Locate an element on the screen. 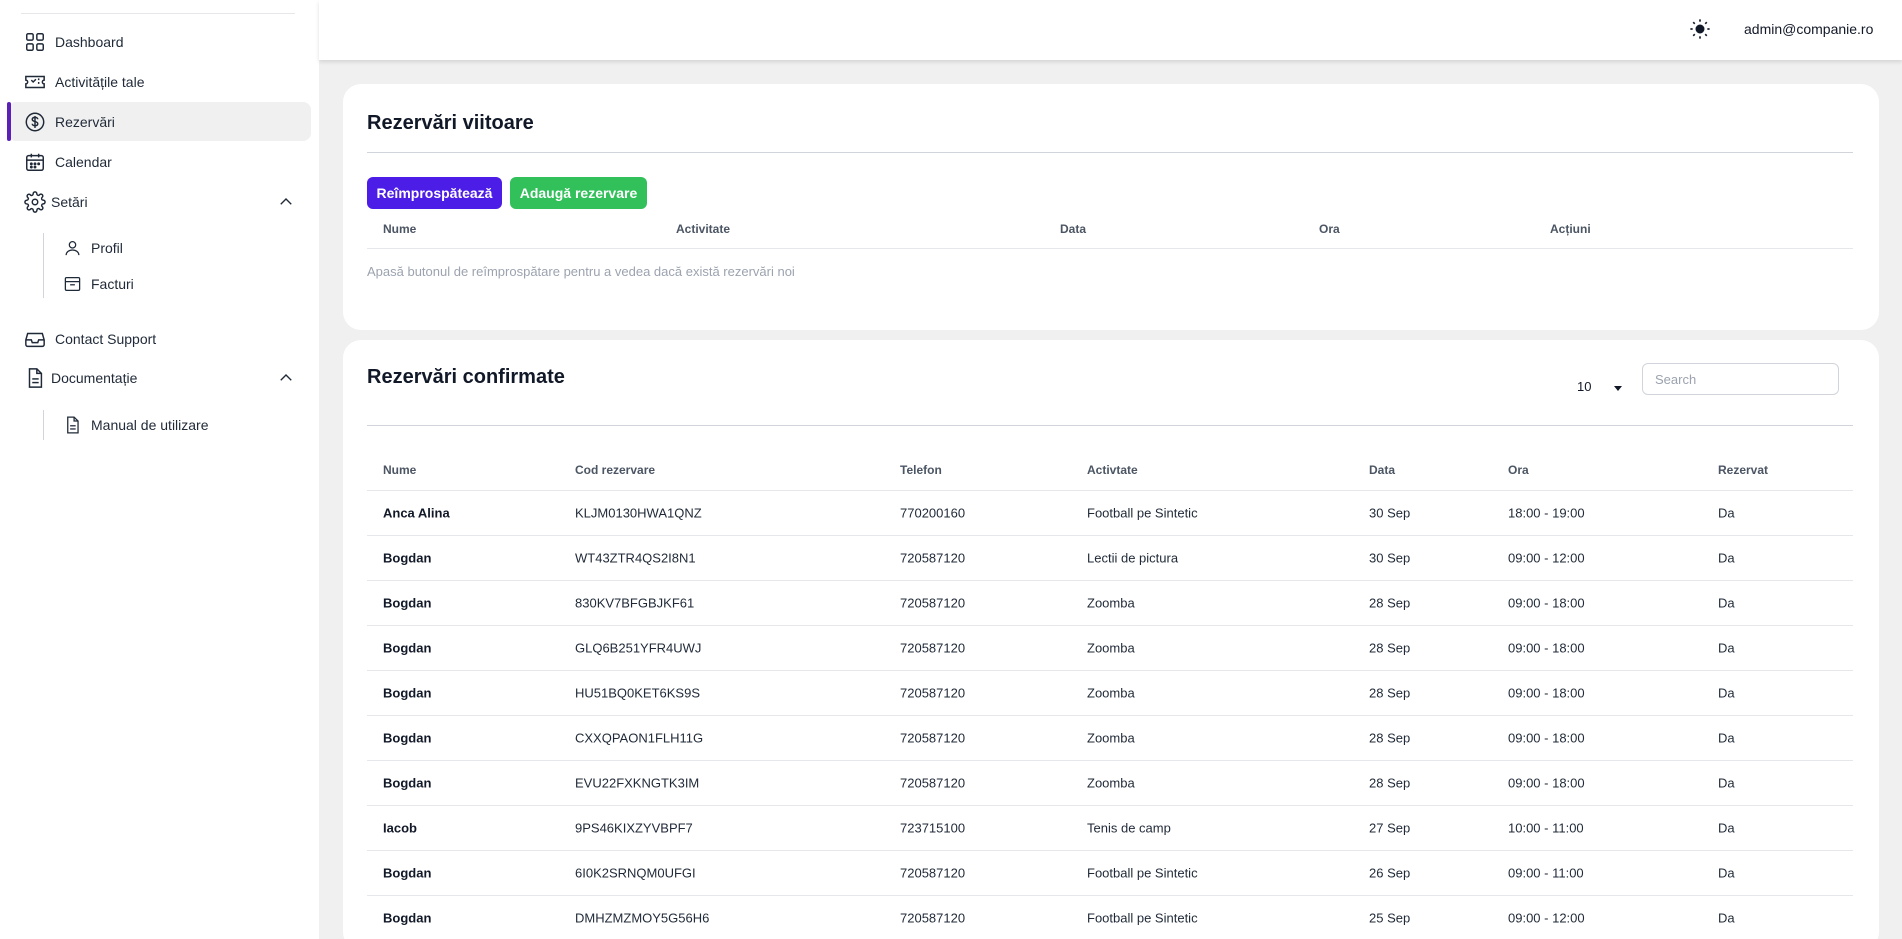  cell-name: Iacob is located at coordinates (400, 827).